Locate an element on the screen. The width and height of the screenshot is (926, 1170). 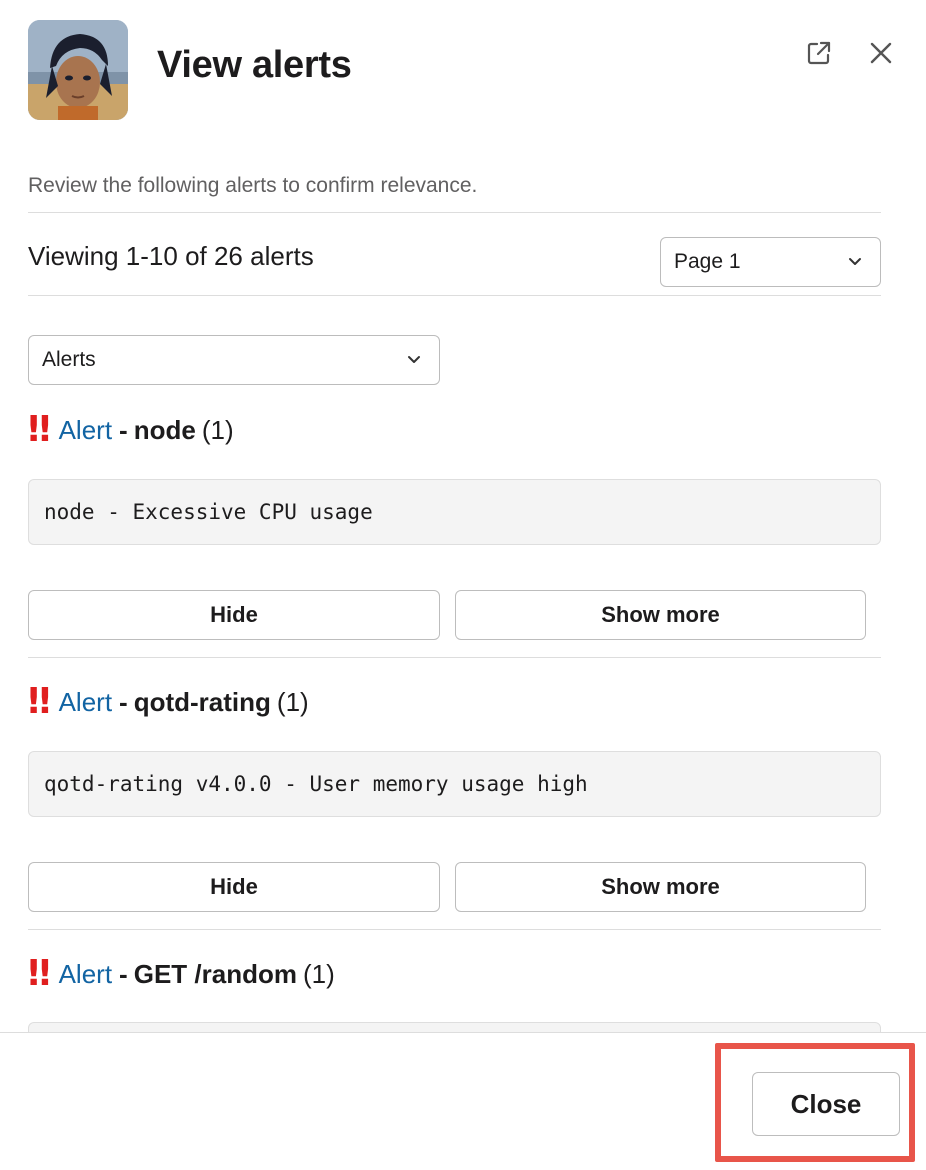
alert-name: GET /random is located at coordinates (215, 973).